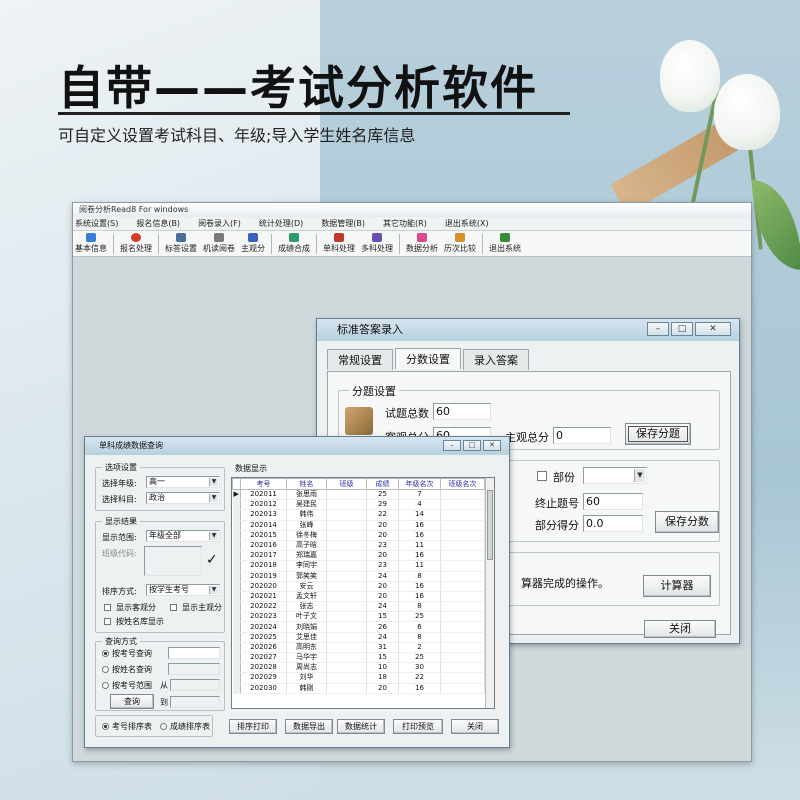  I want to click on cell-name: 艾思佳, so click(306, 637).